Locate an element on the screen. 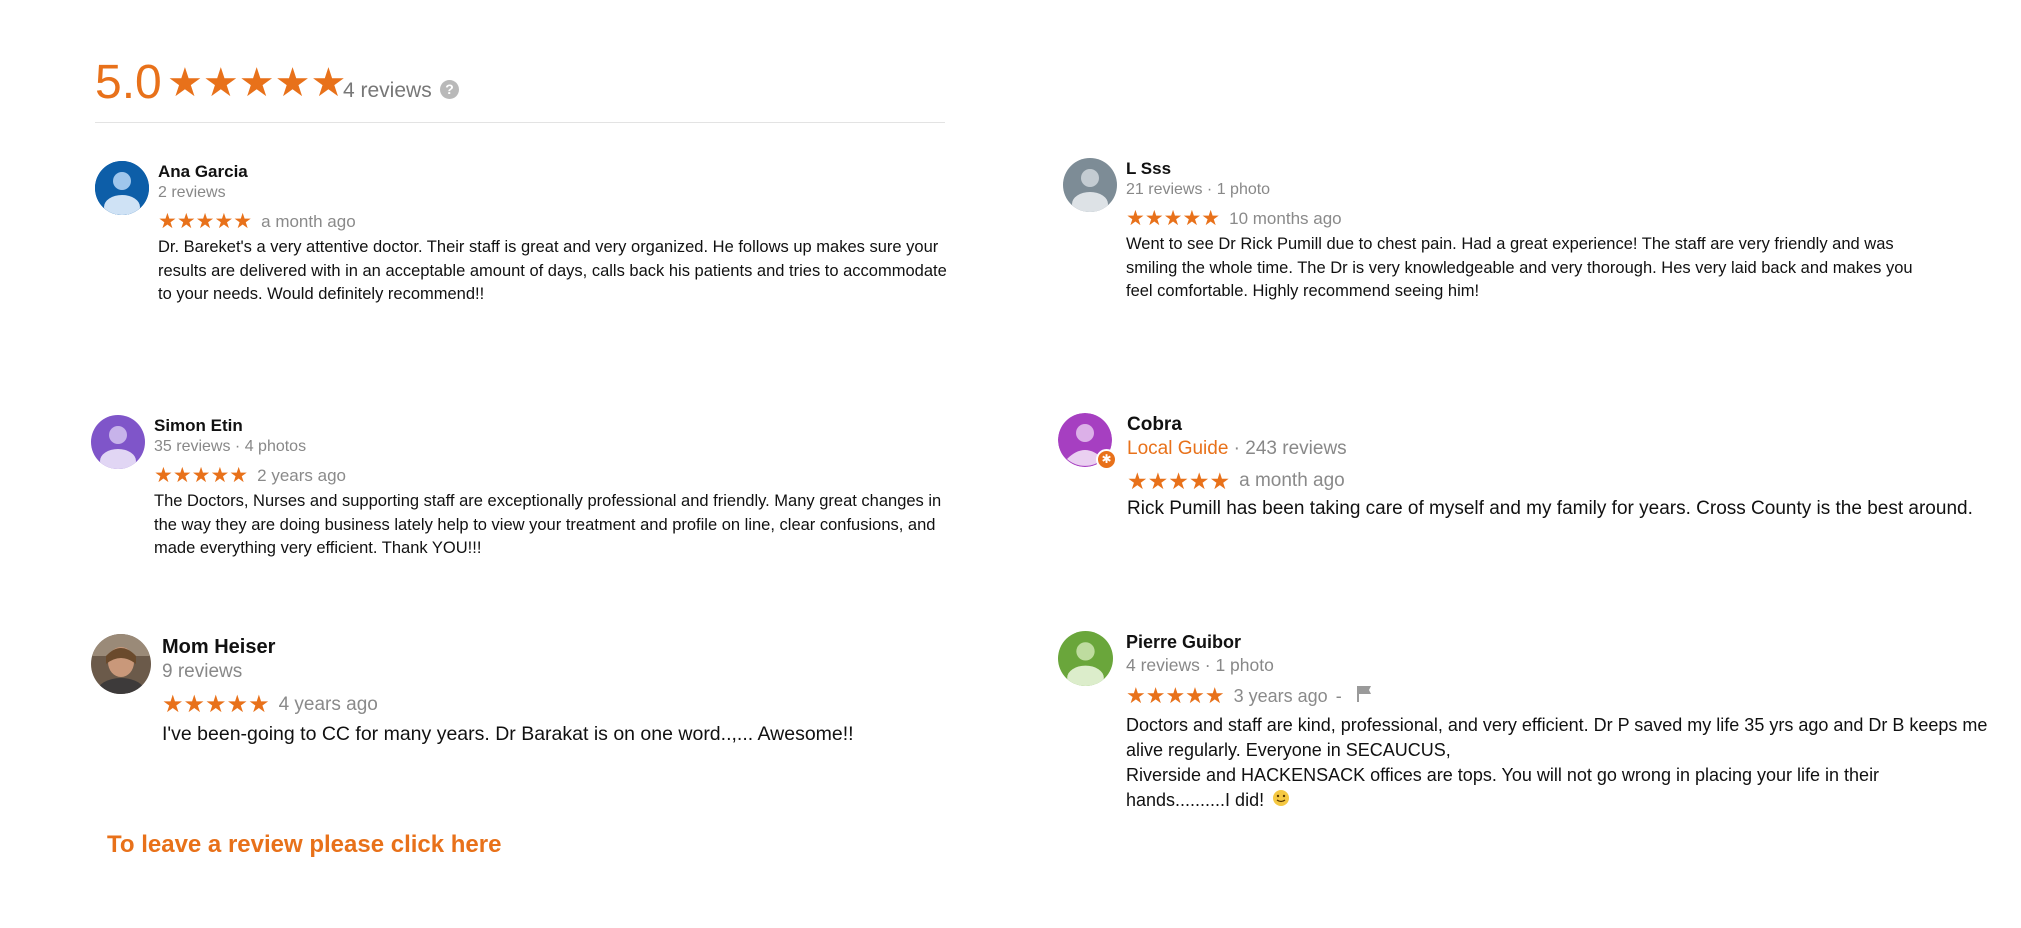  smiley-emoji-icon is located at coordinates (1281, 801).